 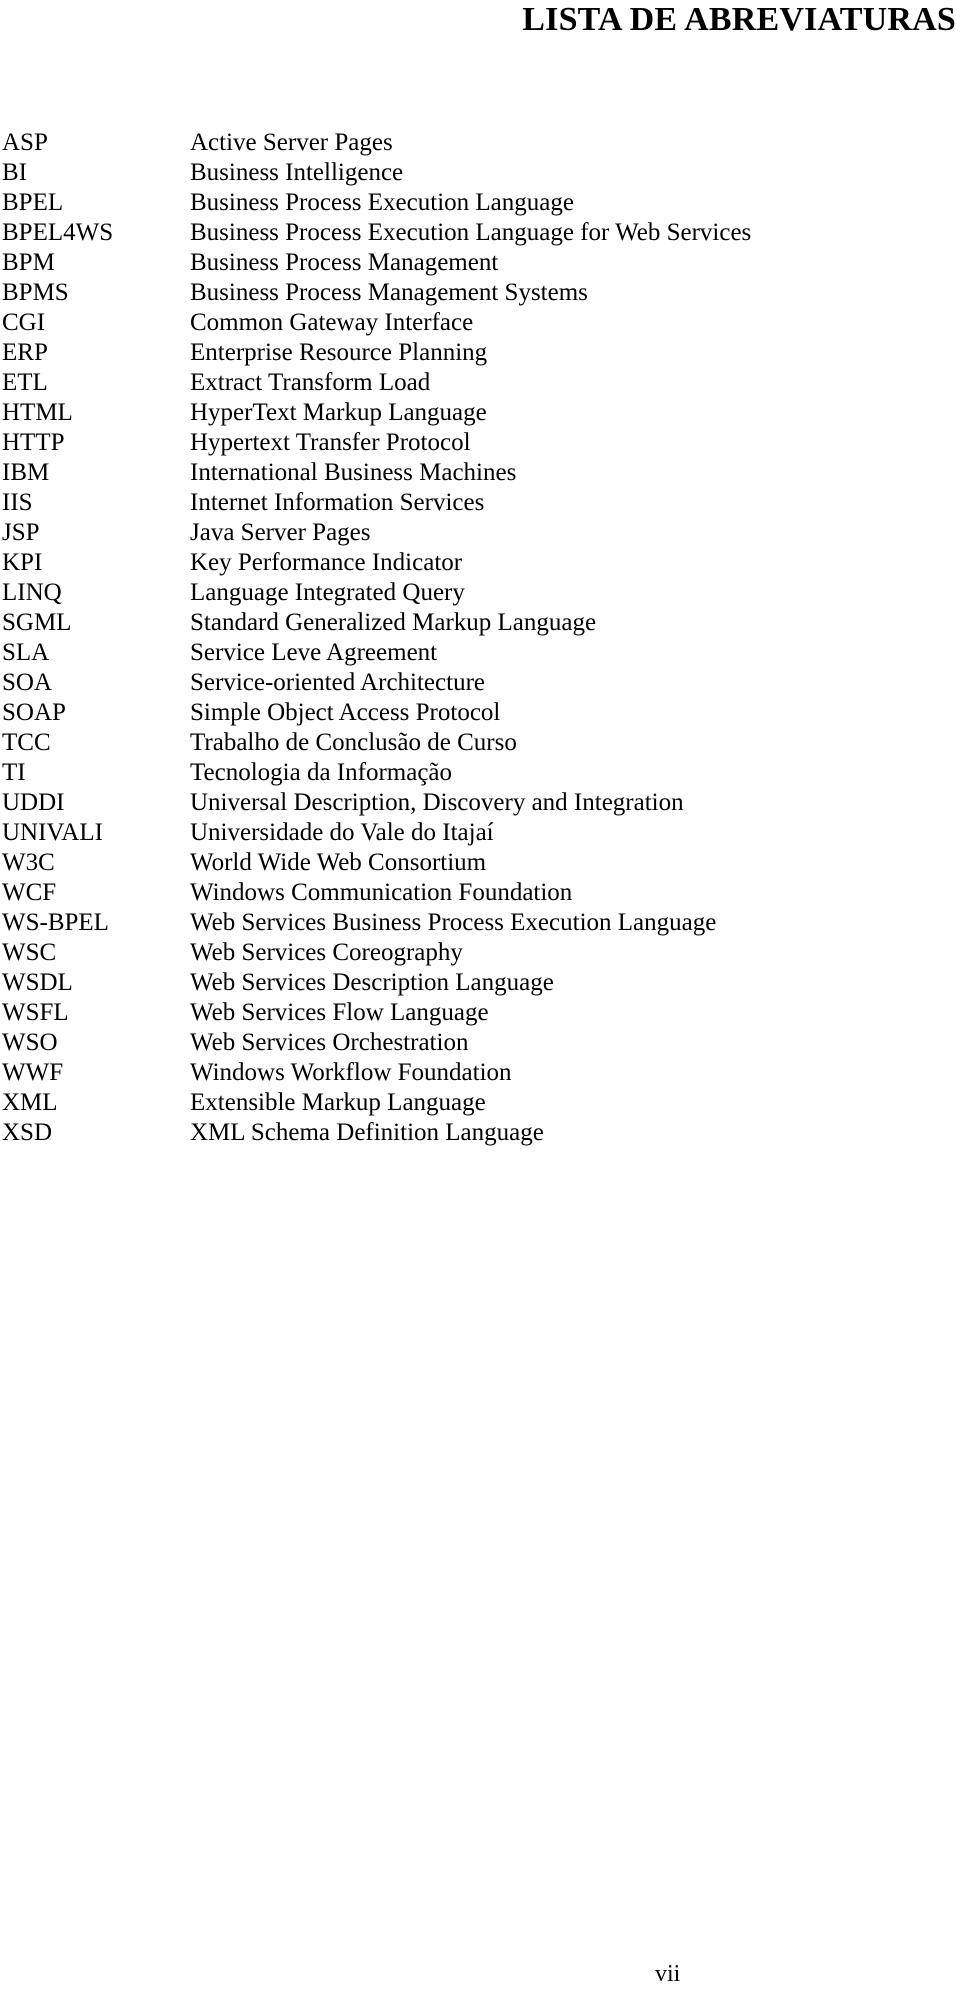 What do you see at coordinates (25, 352) in the screenshot?
I see `abbreviation-term: ERP` at bounding box center [25, 352].